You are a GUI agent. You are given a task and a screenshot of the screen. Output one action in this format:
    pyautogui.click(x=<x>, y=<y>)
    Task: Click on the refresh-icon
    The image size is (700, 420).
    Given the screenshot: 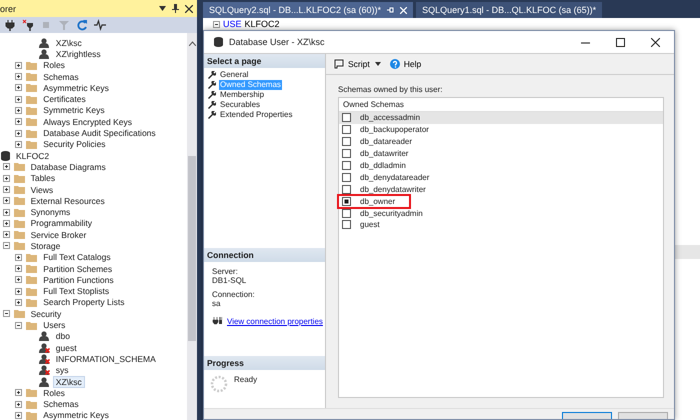 What is the action you would take?
    pyautogui.click(x=82, y=25)
    